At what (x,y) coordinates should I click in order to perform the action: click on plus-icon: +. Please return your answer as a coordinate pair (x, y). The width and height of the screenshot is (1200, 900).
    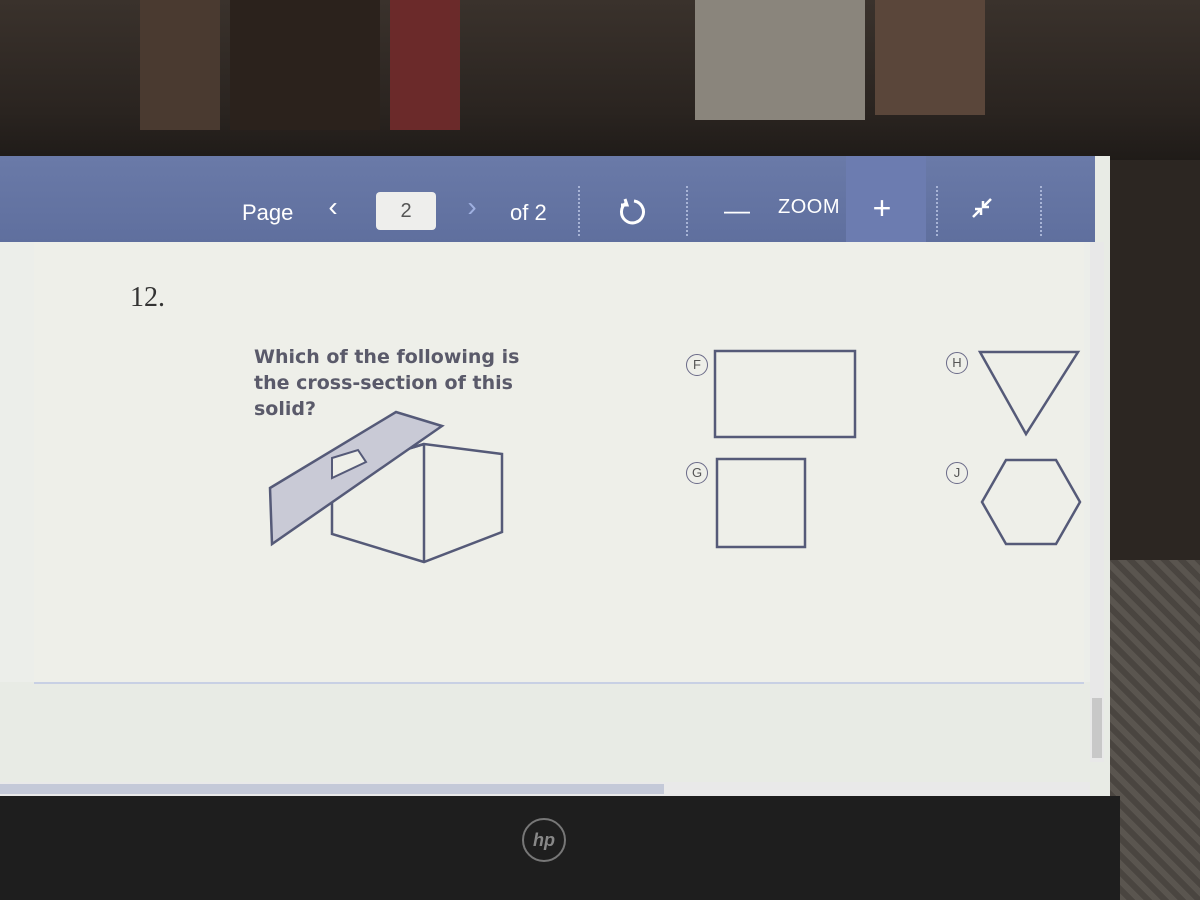
    Looking at the image, I should click on (882, 207).